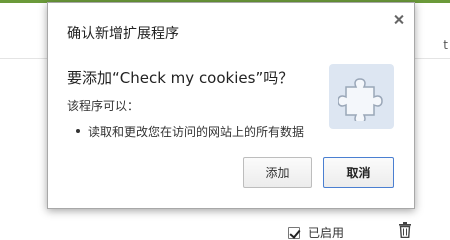  Describe the element at coordinates (360, 99) in the screenshot. I see `puzzle-piece-icon` at that location.